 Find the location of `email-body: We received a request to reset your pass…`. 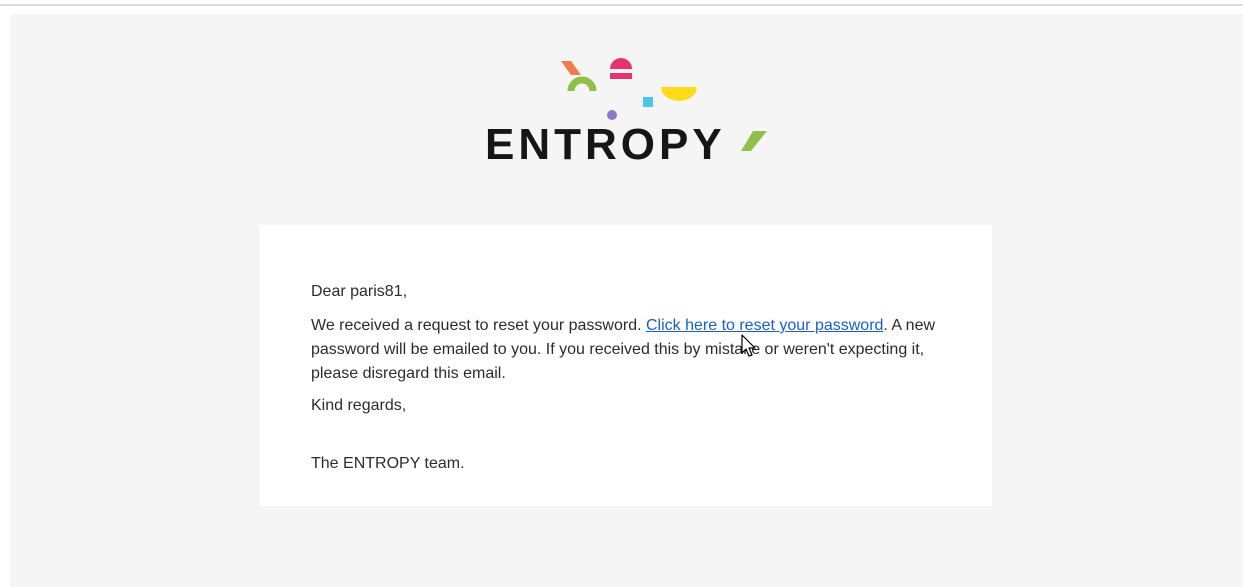

email-body: We received a request to reset your pass… is located at coordinates (631, 350).